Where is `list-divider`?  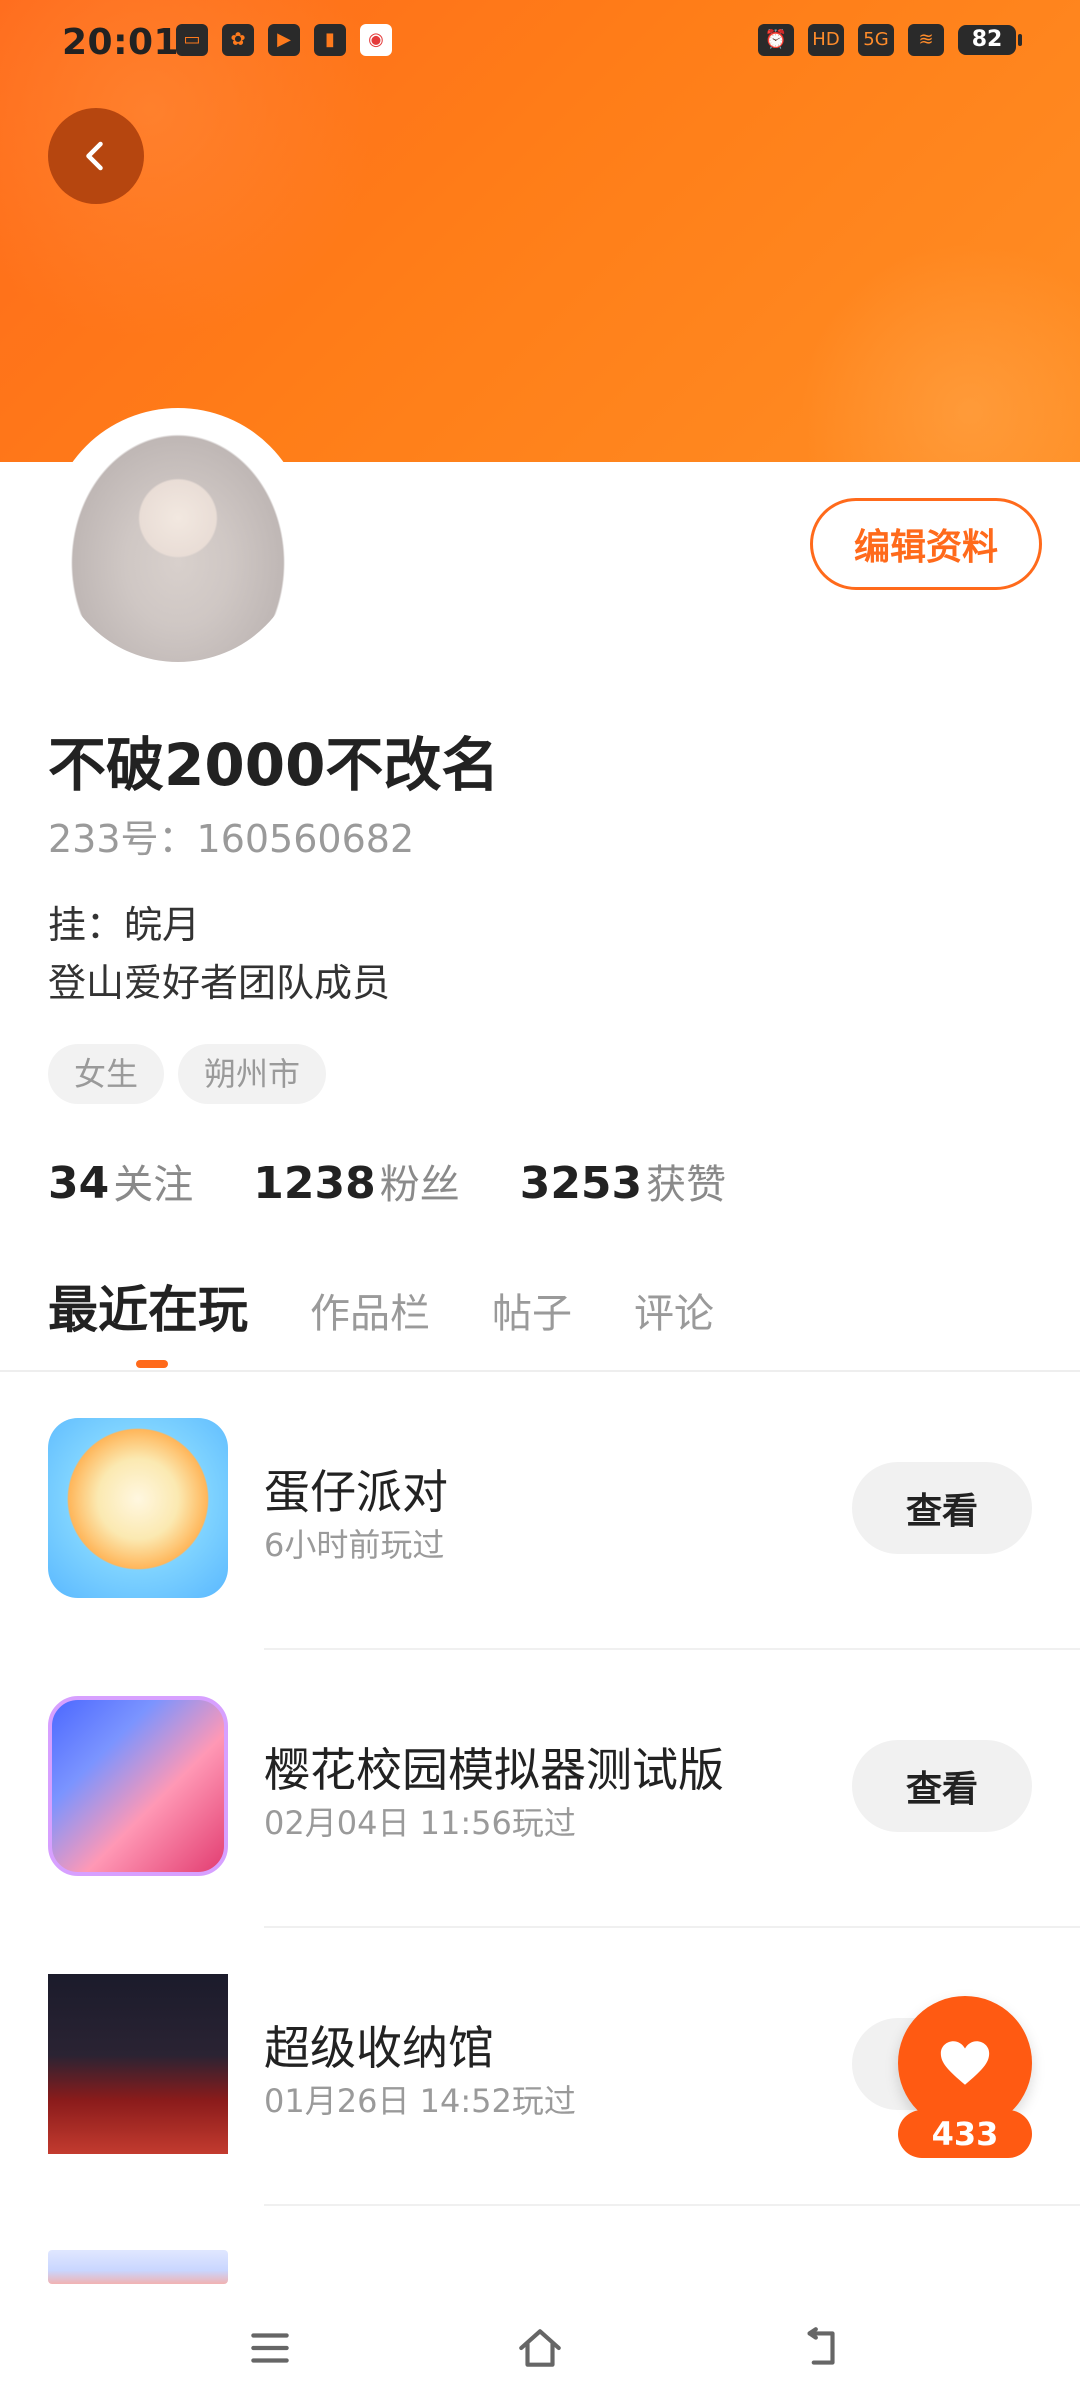
list-divider is located at coordinates (672, 2205).